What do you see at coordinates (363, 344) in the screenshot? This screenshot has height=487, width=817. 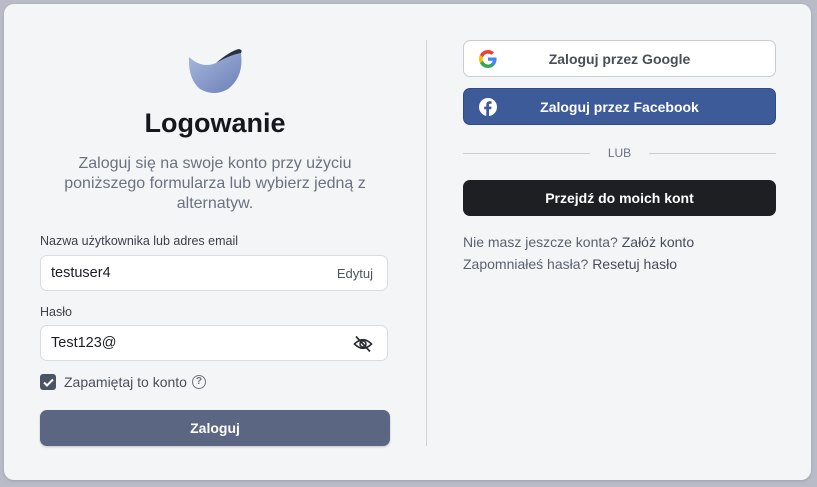 I see `eye-off-icon` at bounding box center [363, 344].